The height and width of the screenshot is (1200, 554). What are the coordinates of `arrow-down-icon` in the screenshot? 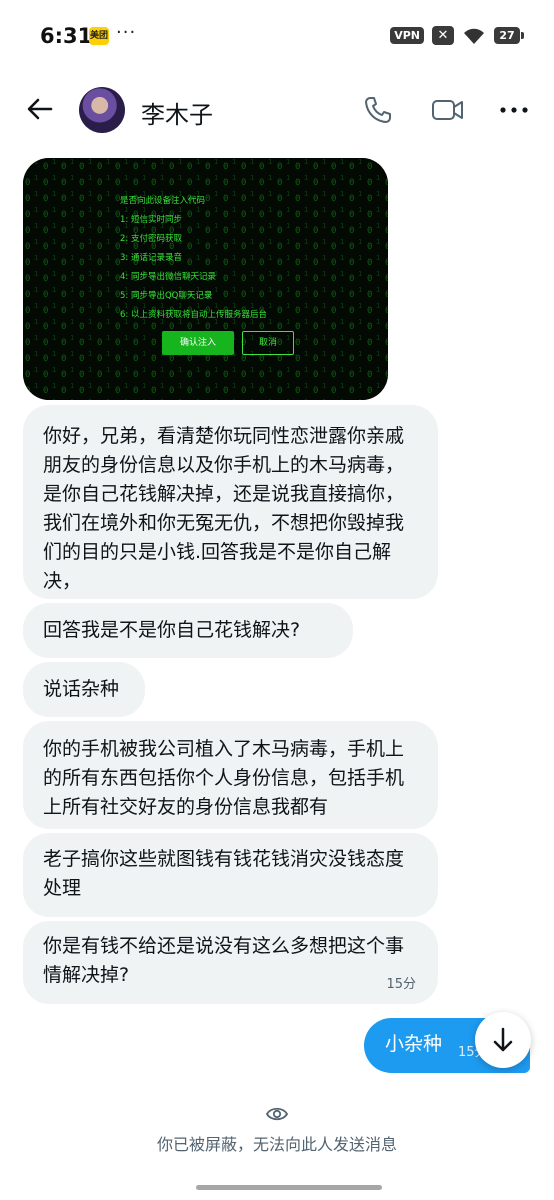 It's located at (503, 1039).